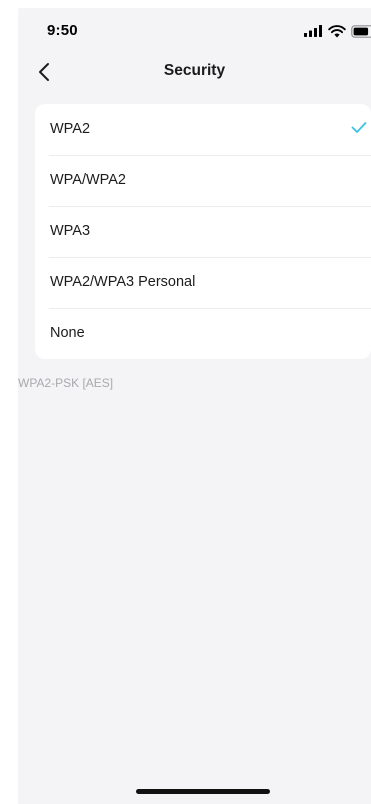  Describe the element at coordinates (194, 29) in the screenshot. I see `status-bar: 9:50` at that location.